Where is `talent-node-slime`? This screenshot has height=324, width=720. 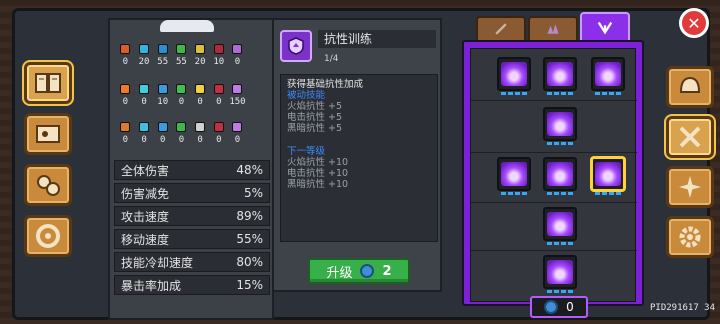 talent-node-slime is located at coordinates (514, 176).